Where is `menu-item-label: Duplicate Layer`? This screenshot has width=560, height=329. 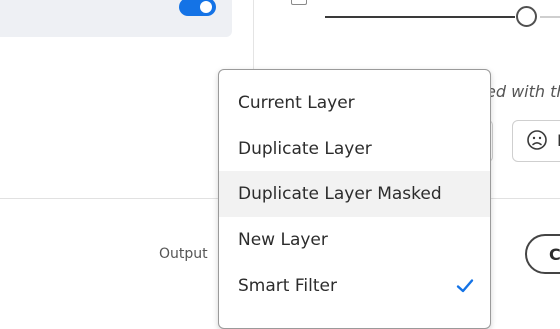
menu-item-label: Duplicate Layer is located at coordinates (305, 149).